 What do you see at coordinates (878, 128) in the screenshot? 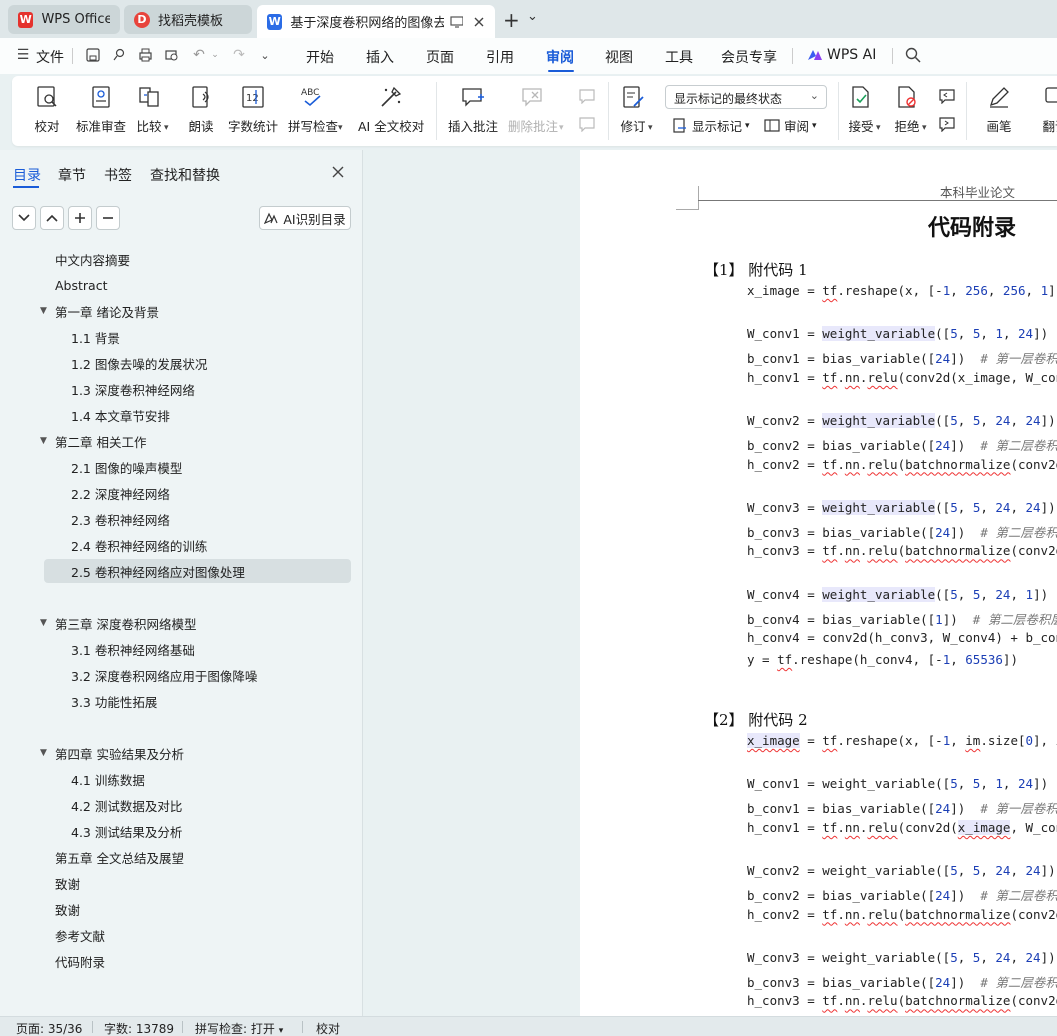
I see `accept-dropdown-icon: ▾` at bounding box center [878, 128].